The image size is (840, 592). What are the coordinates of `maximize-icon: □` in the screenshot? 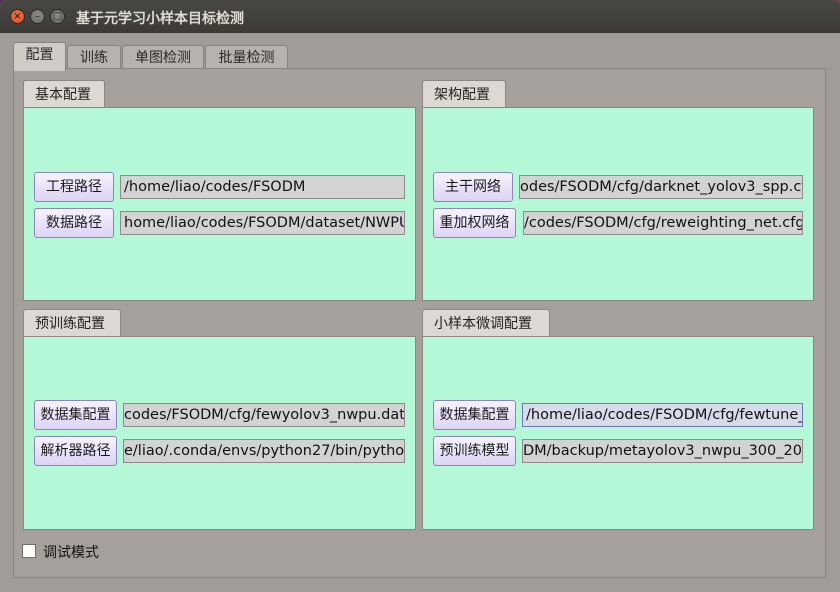 It's located at (57, 16).